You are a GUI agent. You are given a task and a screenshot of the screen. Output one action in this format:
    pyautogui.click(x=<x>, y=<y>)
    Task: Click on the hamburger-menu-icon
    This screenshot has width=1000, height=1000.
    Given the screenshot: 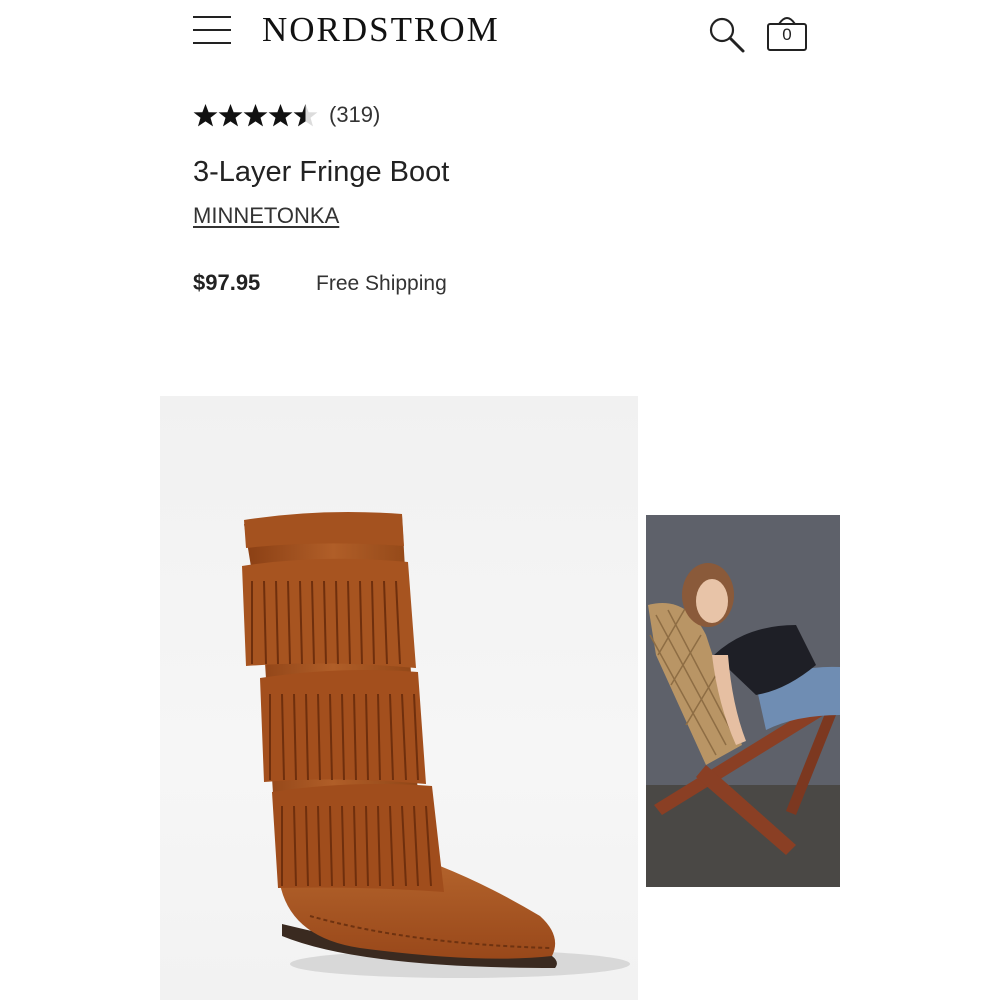 What is the action you would take?
    pyautogui.click(x=212, y=30)
    